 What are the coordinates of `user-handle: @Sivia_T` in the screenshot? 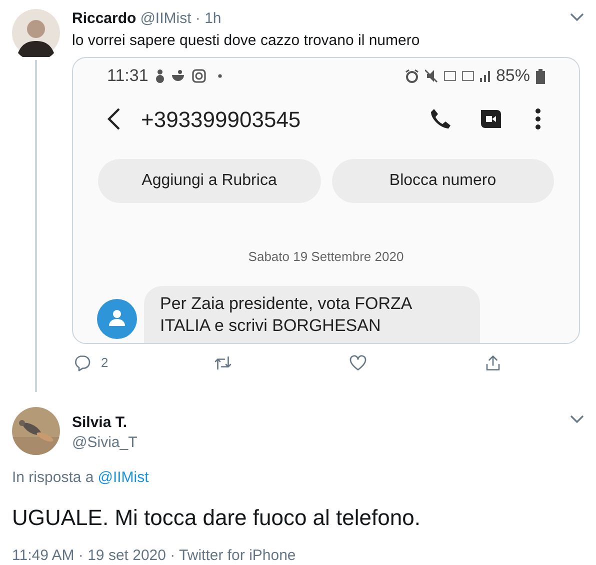 It's located at (105, 443).